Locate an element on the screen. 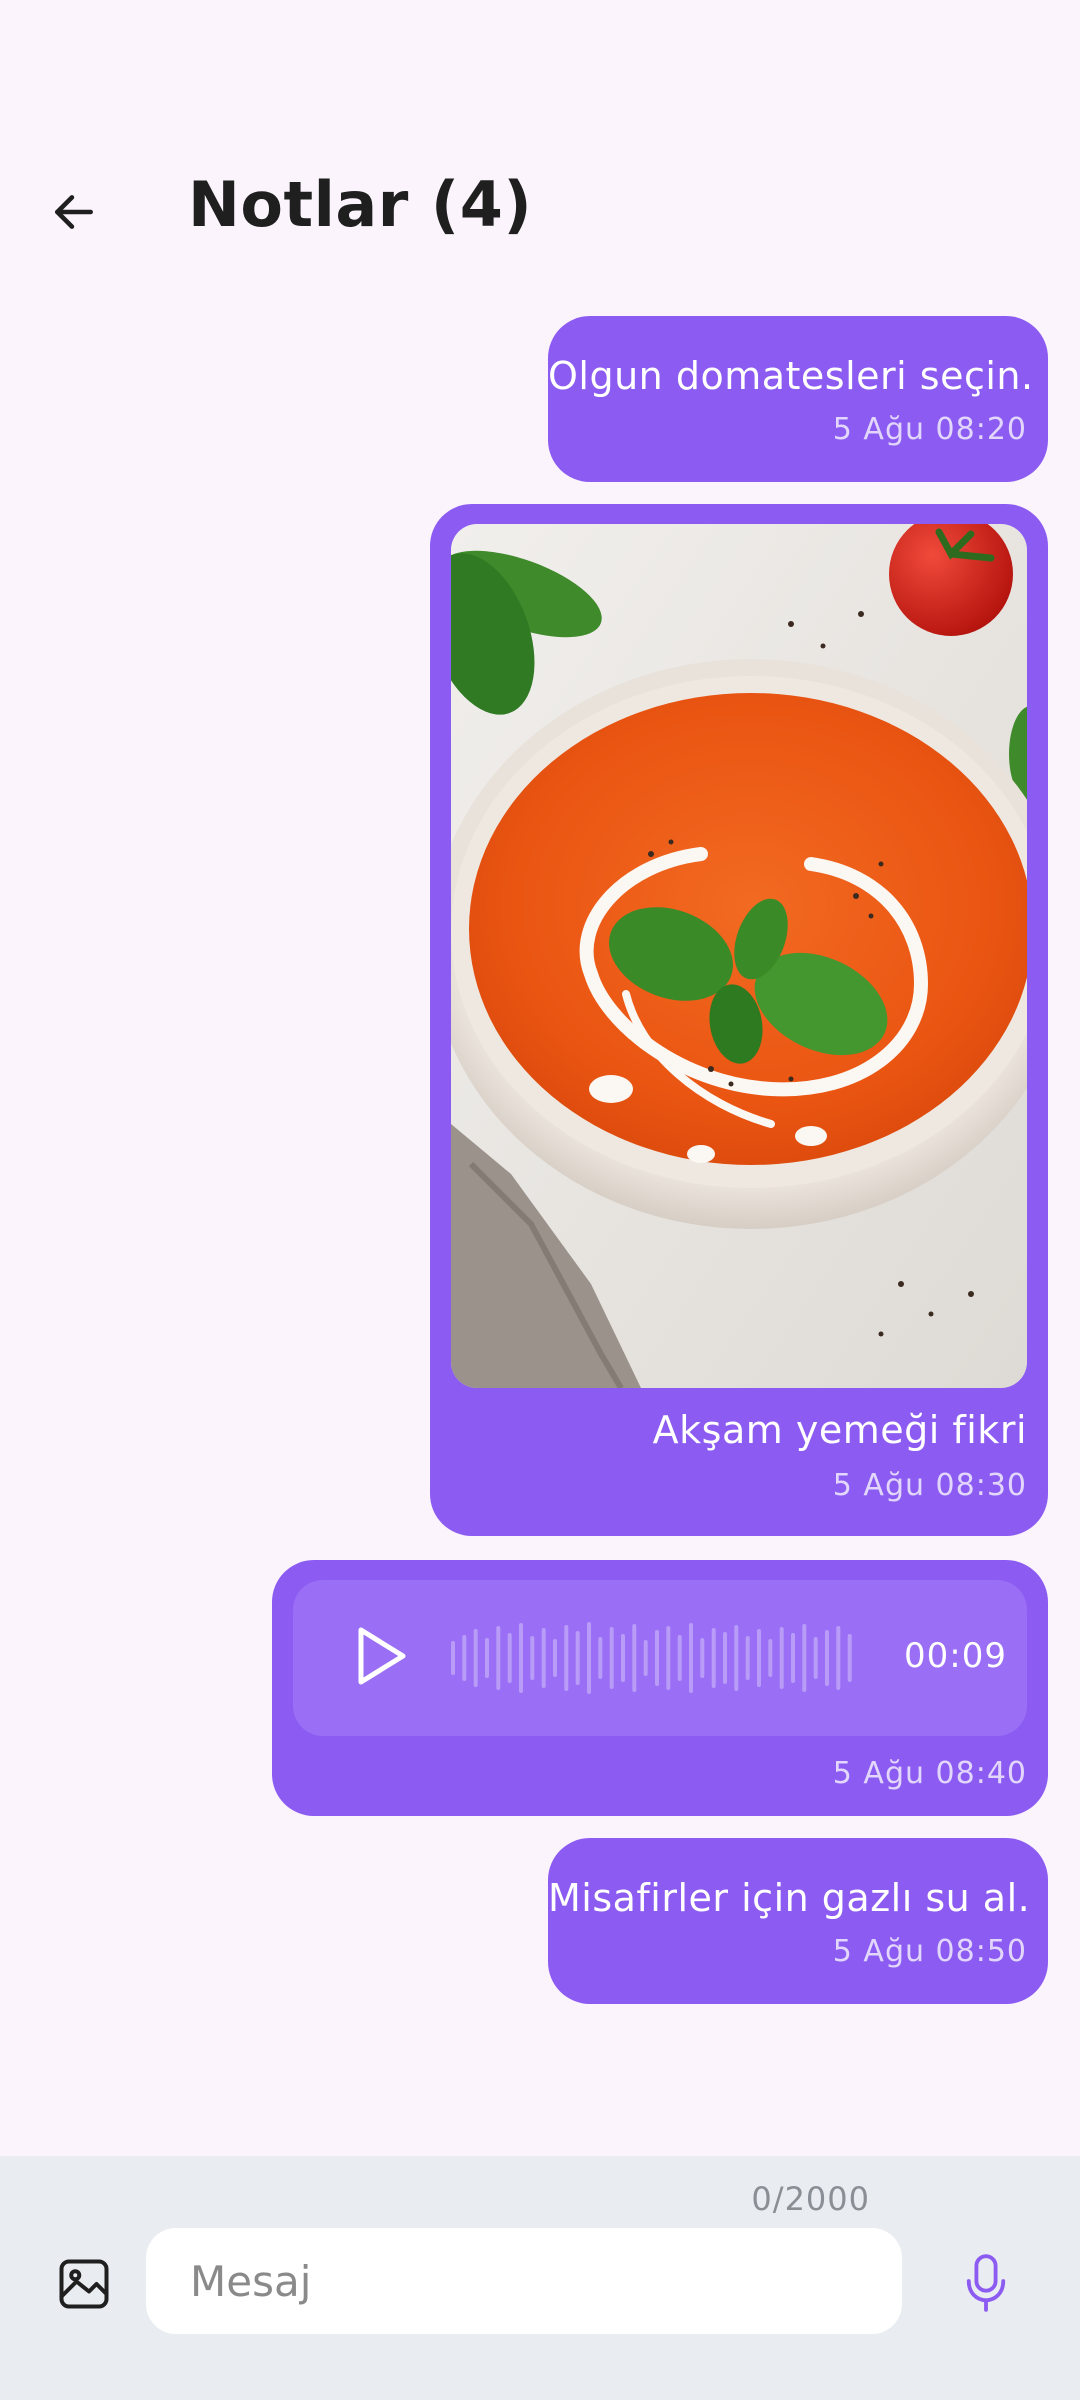  audio-player: 00:09 is located at coordinates (660, 1658).